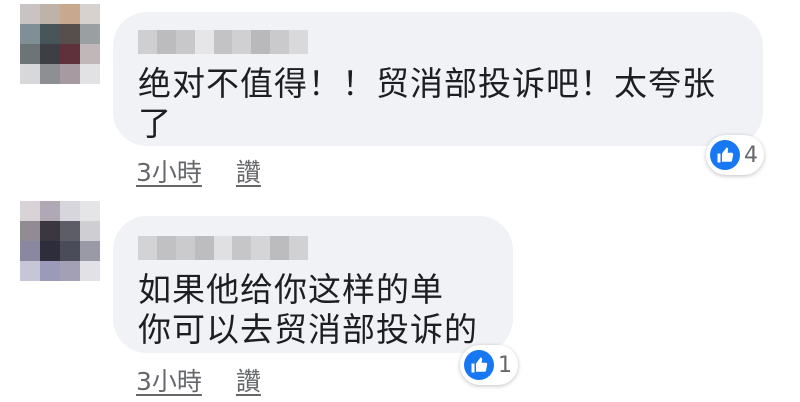 This screenshot has width=800, height=402. I want to click on reaction-count: 4, so click(751, 155).